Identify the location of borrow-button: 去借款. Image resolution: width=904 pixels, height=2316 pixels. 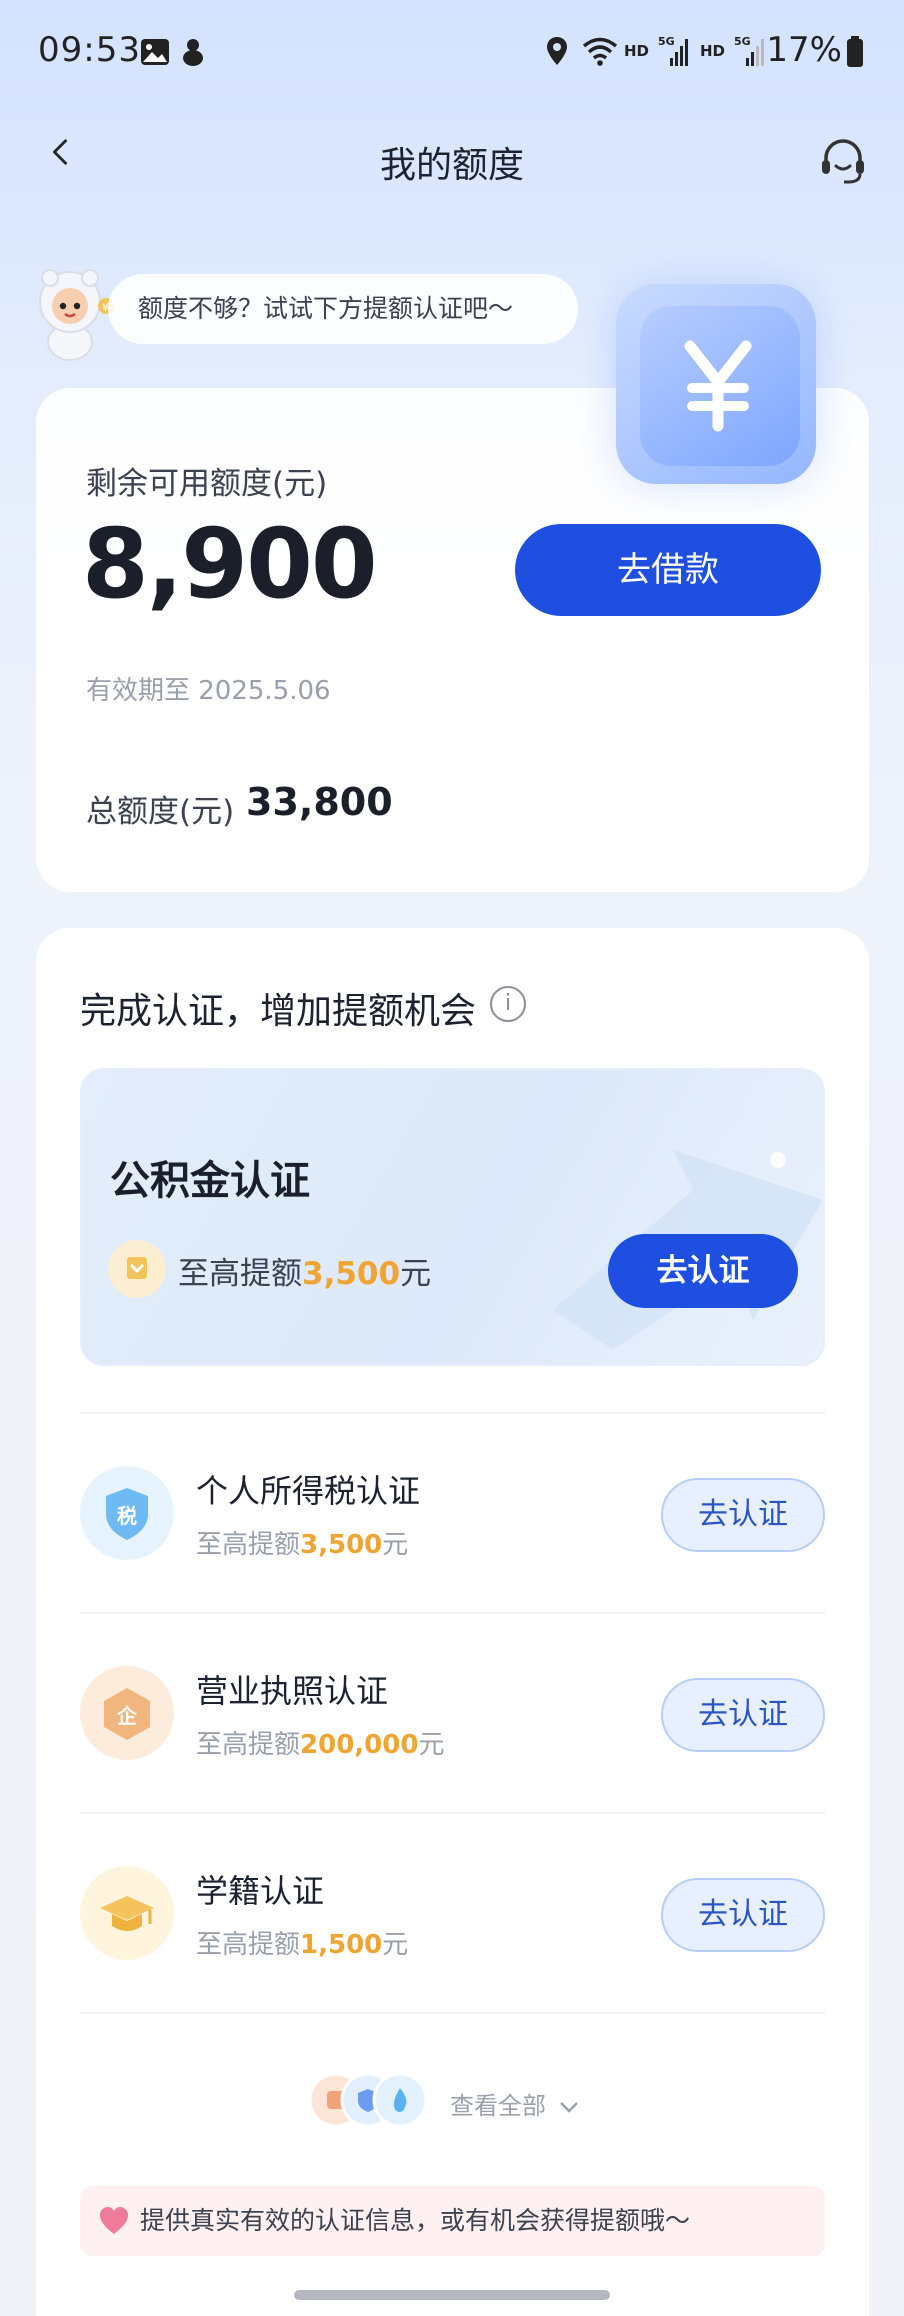
(668, 570).